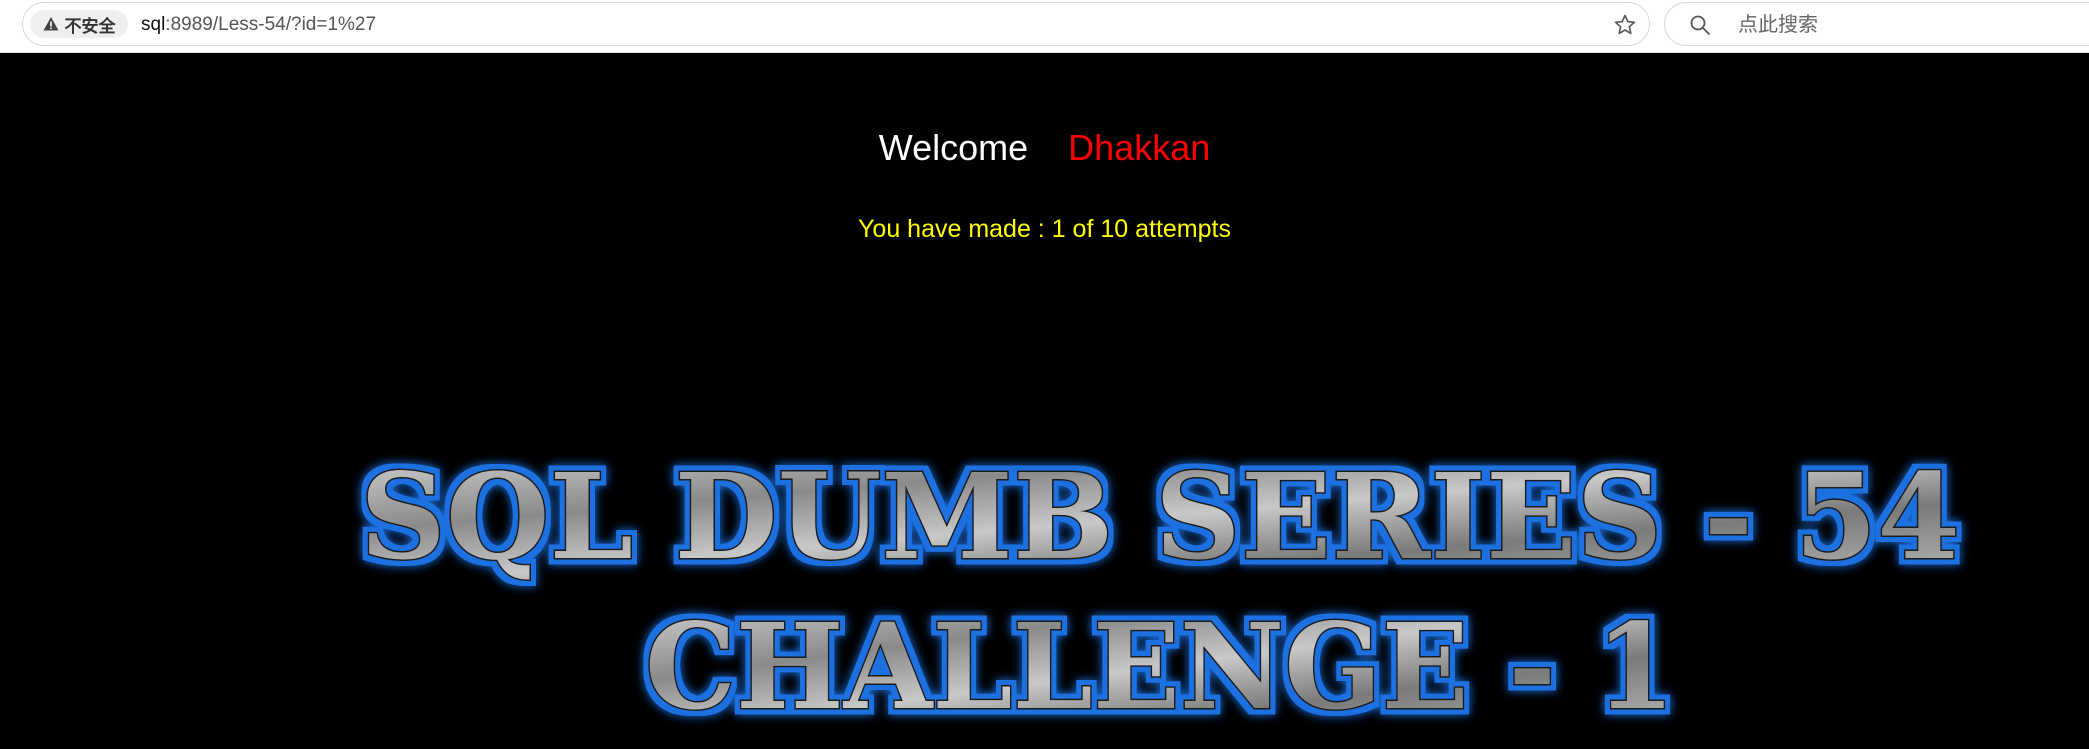  Describe the element at coordinates (153, 24) in the screenshot. I see `url-host: sql` at that location.